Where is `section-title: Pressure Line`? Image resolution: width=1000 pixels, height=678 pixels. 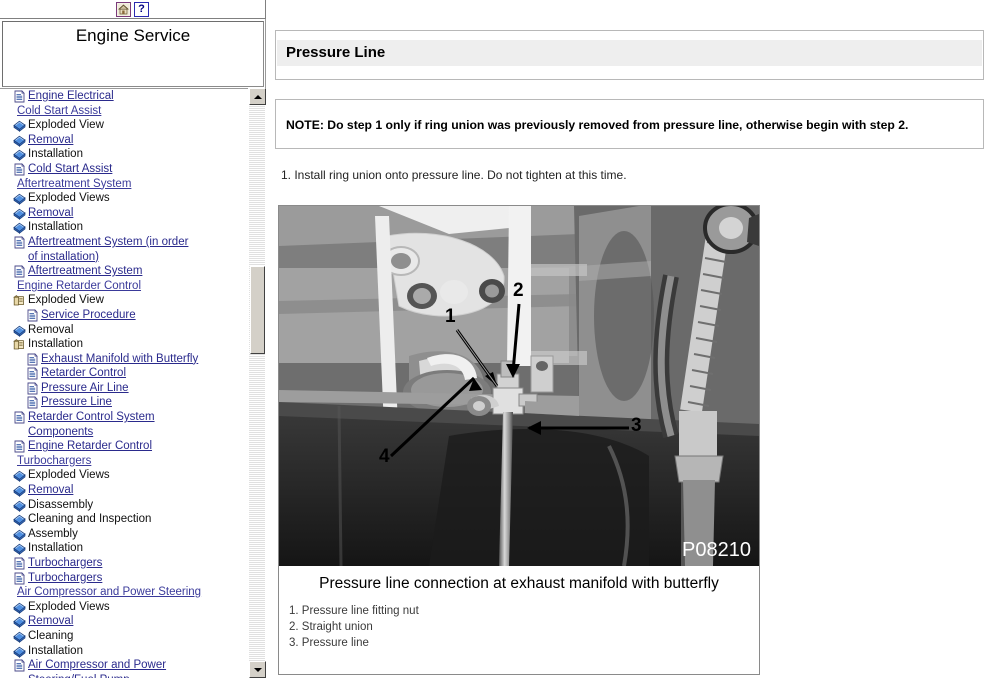 section-title: Pressure Line is located at coordinates (336, 52).